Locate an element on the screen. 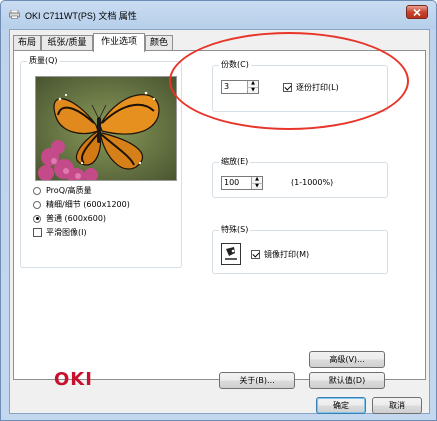 Image resolution: width=437 pixels, height=421 pixels. tab-label: 纸张/质量 is located at coordinates (67, 43).